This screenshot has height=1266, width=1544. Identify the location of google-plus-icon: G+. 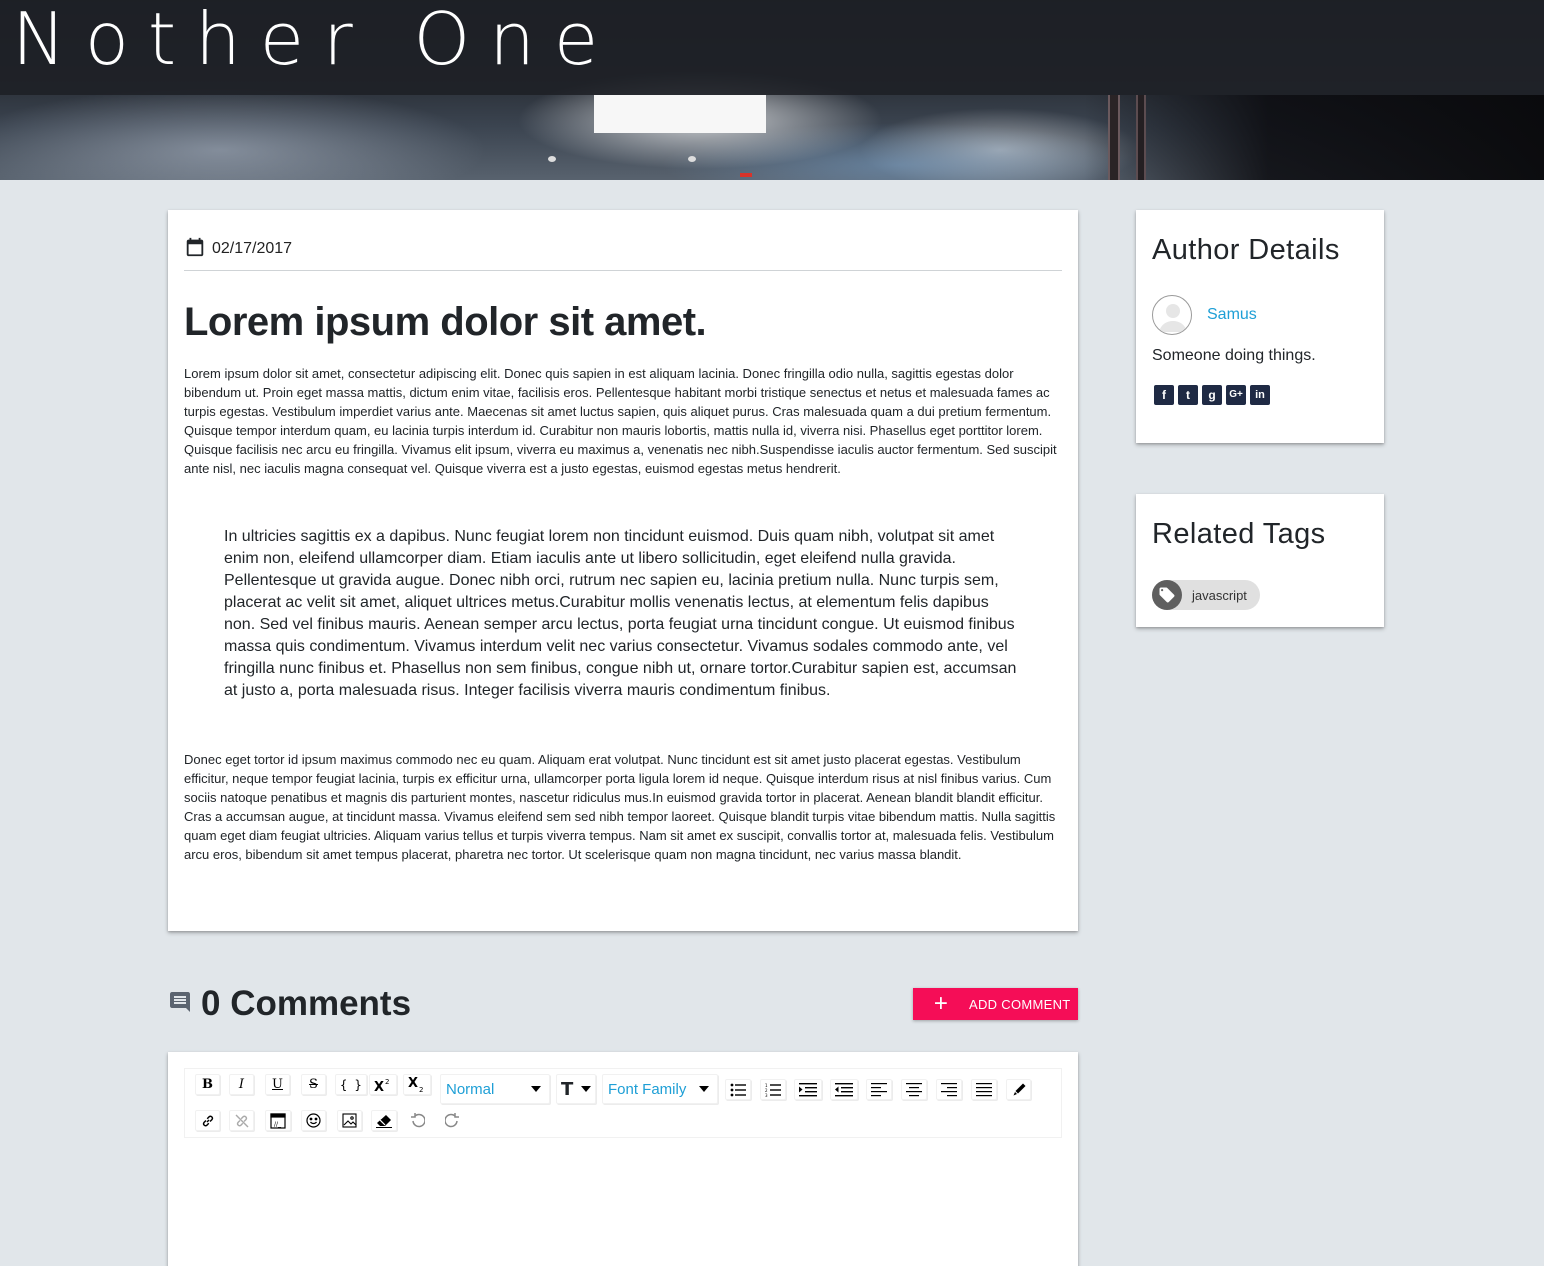
(1236, 395).